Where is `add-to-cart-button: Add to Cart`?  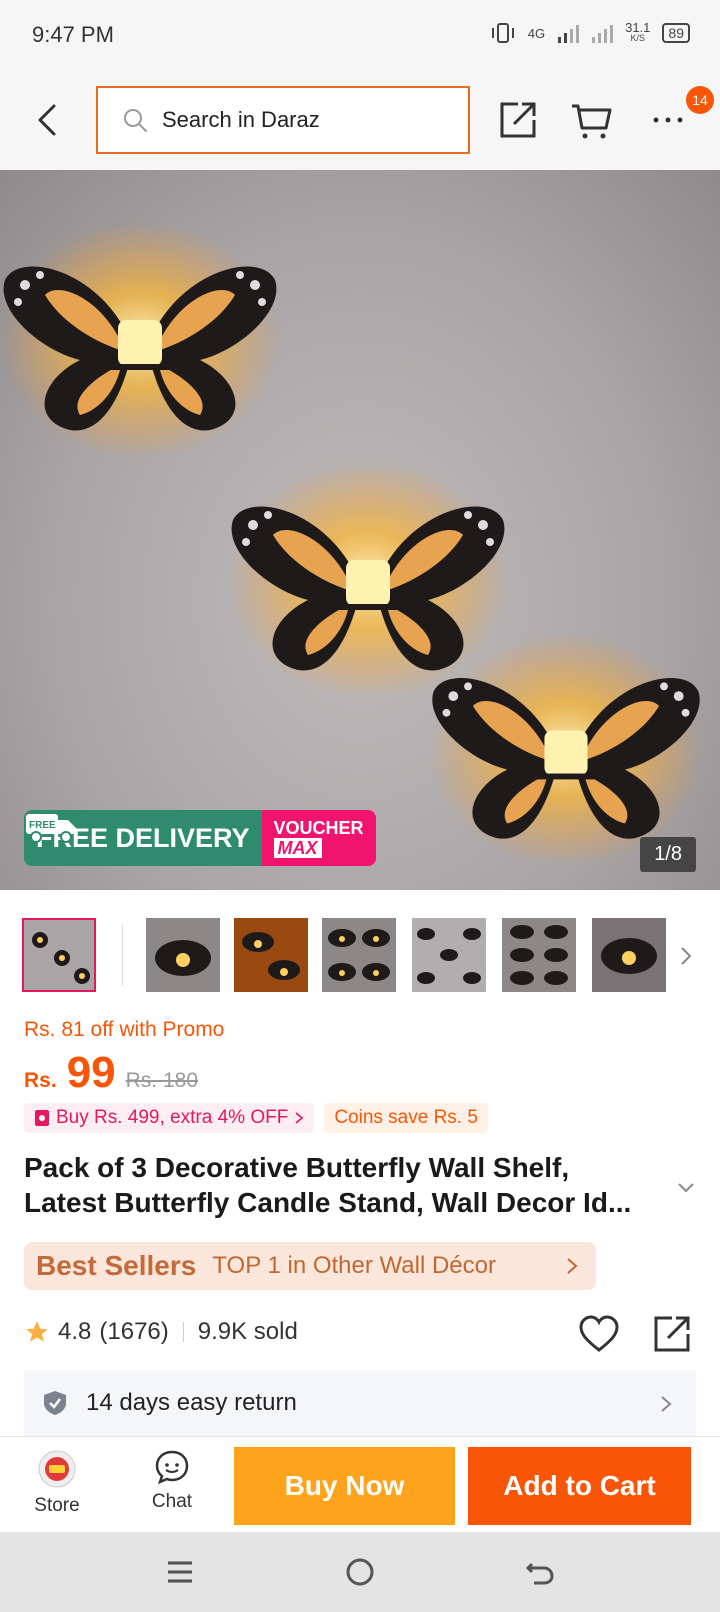 add-to-cart-button: Add to Cart is located at coordinates (579, 1486).